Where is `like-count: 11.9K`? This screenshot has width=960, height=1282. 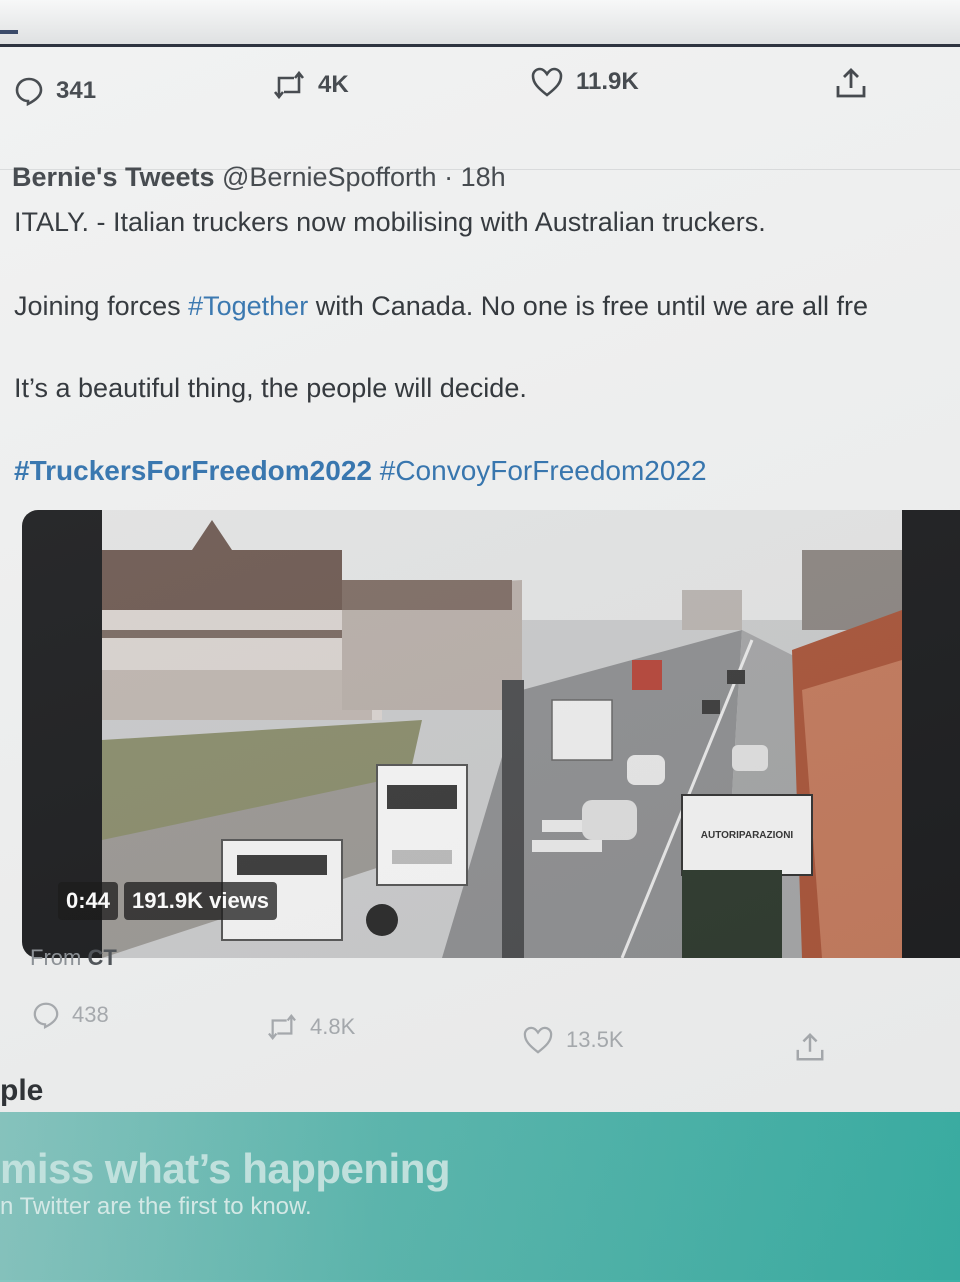 like-count: 11.9K is located at coordinates (607, 81).